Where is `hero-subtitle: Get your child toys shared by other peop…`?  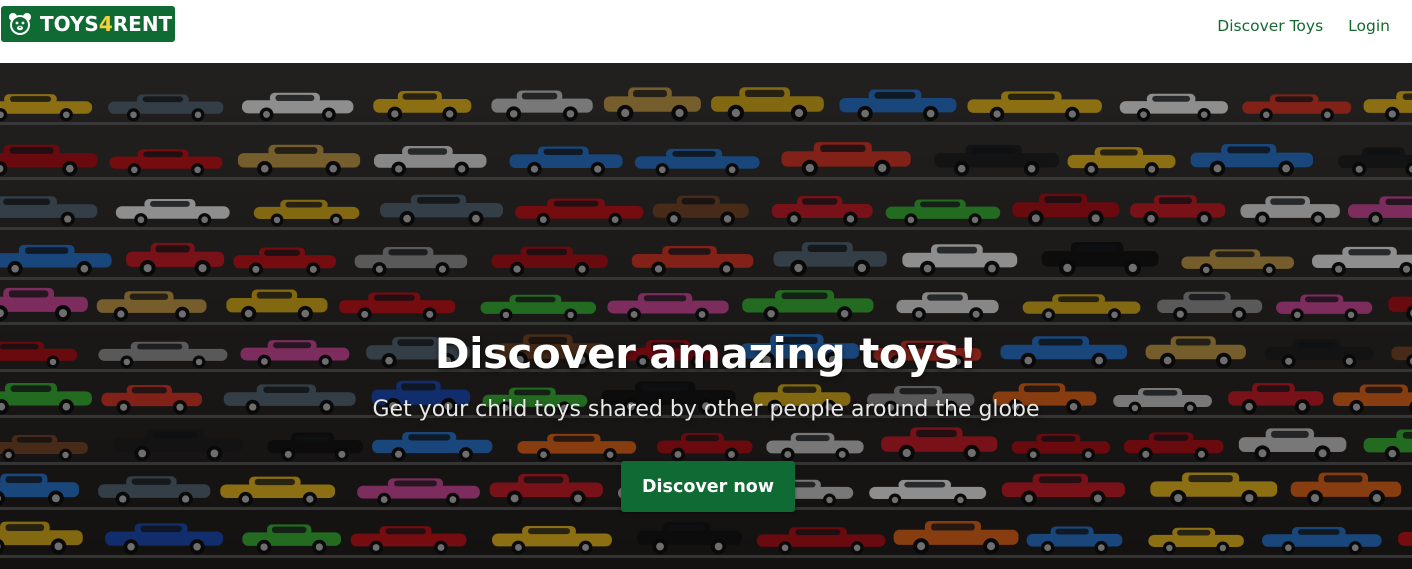
hero-subtitle: Get your child toys shared by other peop… is located at coordinates (706, 409).